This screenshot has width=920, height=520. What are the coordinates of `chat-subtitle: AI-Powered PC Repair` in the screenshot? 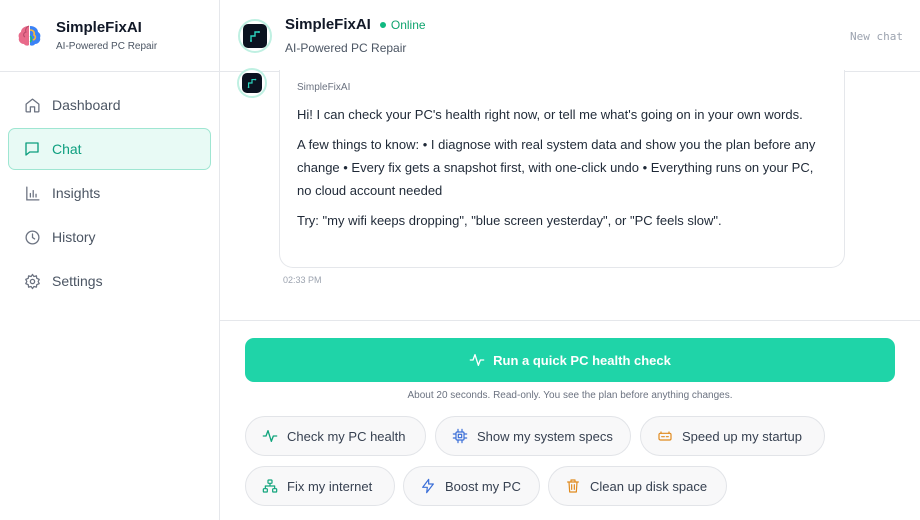 It's located at (346, 48).